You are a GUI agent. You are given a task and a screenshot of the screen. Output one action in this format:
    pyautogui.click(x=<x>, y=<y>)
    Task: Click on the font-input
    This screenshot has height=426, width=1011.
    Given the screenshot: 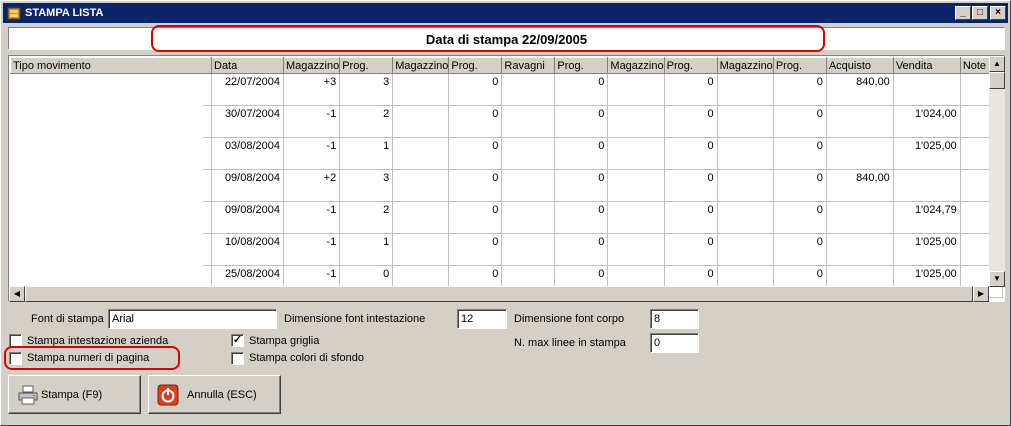 What is the action you would take?
    pyautogui.click(x=192, y=319)
    